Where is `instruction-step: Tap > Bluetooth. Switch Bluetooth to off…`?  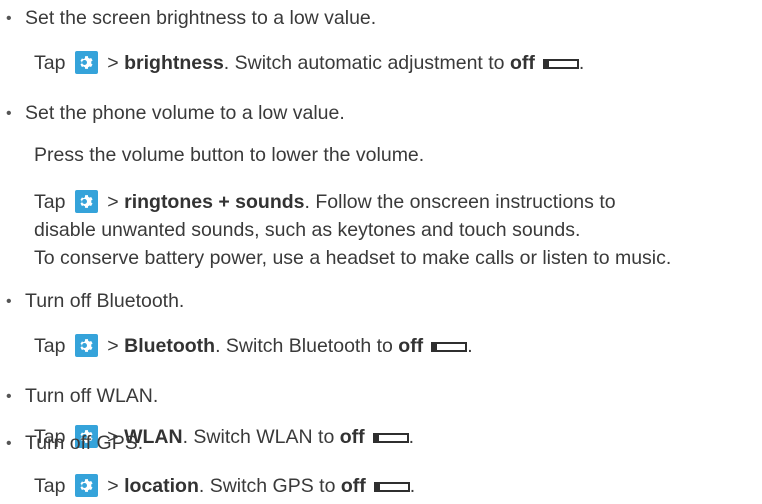 instruction-step: Tap > Bluetooth. Switch Bluetooth to off… is located at coordinates (253, 345).